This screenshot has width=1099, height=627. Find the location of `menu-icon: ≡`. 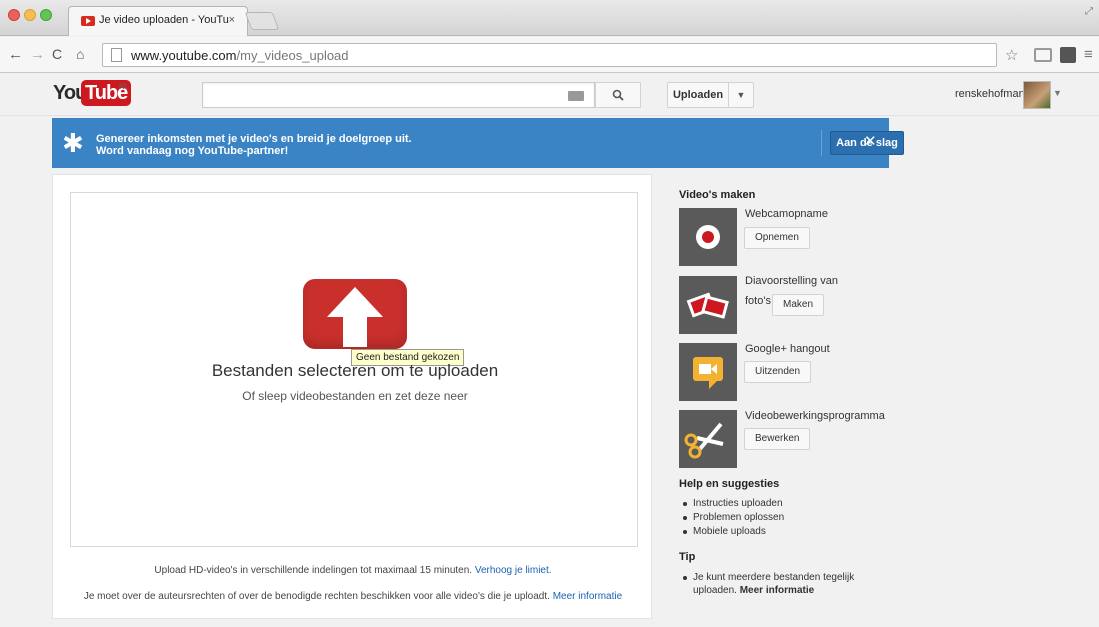

menu-icon: ≡ is located at coordinates (1088, 54).